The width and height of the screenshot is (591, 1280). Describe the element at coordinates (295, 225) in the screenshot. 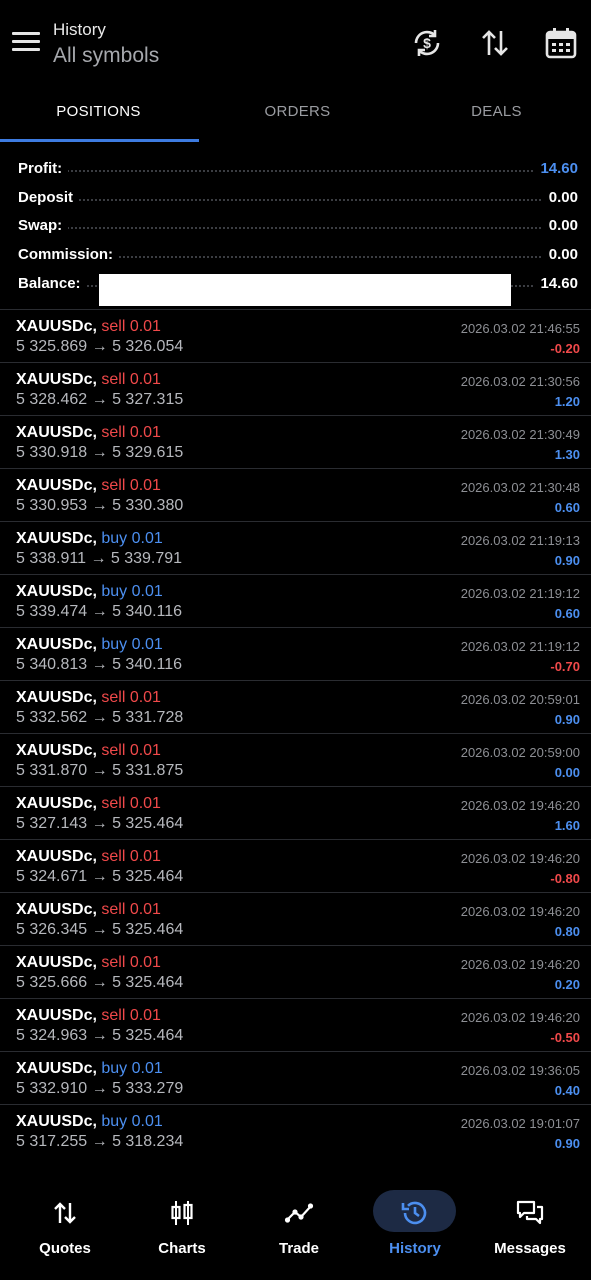

I see `summary-row-swap: Swap: 0.00` at that location.